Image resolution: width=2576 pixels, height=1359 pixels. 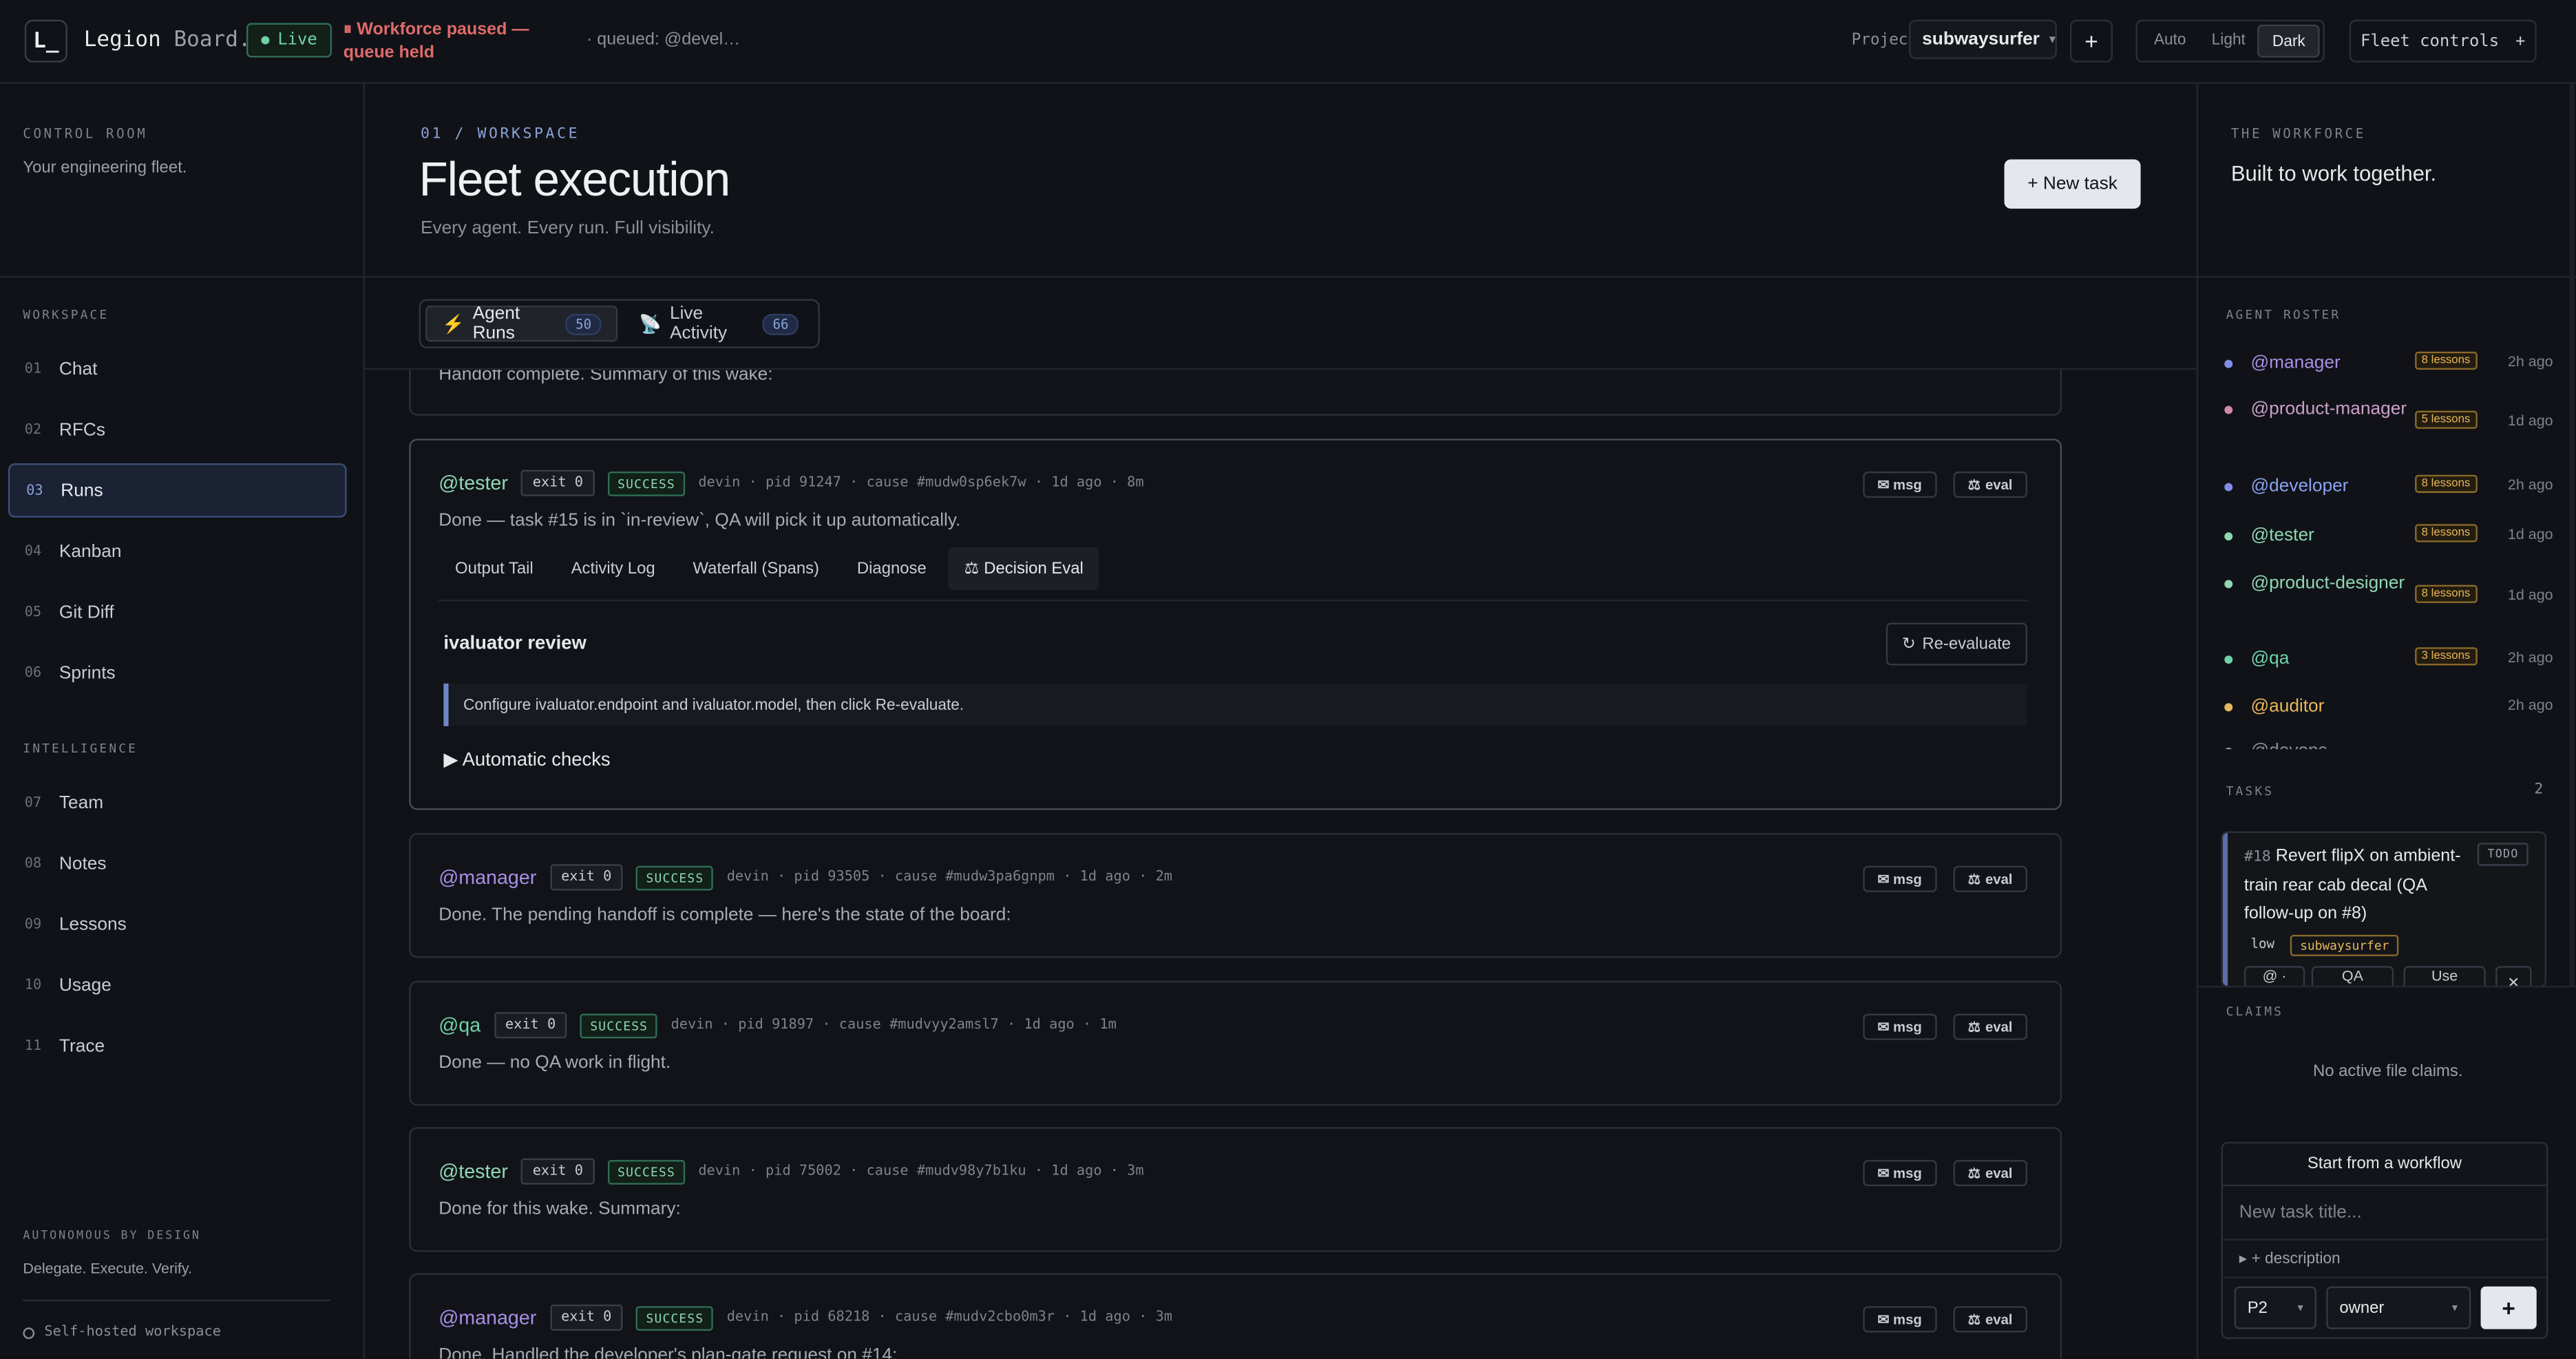 I want to click on nav-item-runs: 03 Runs, so click(x=178, y=490).